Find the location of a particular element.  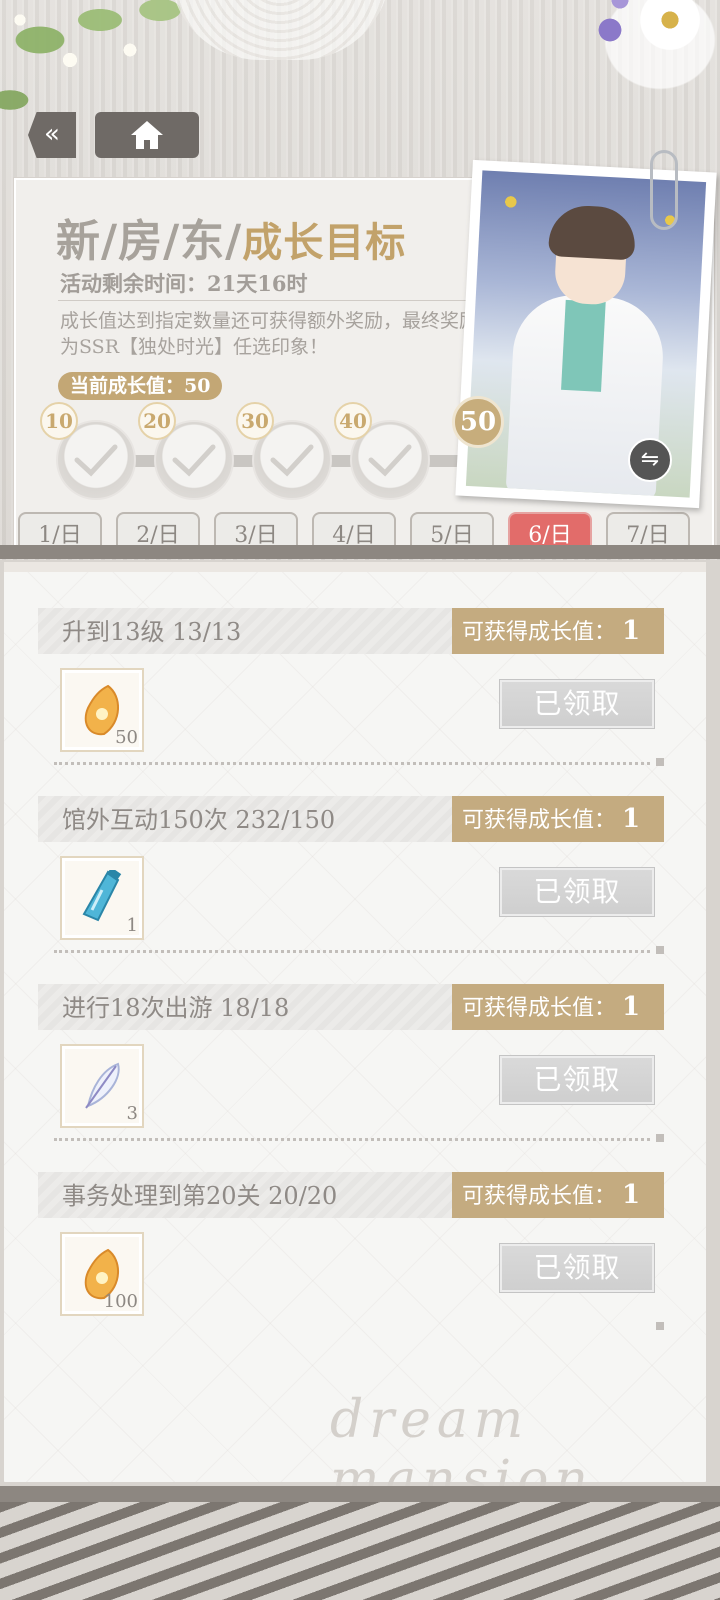

feather-icon is located at coordinates (102, 1085).